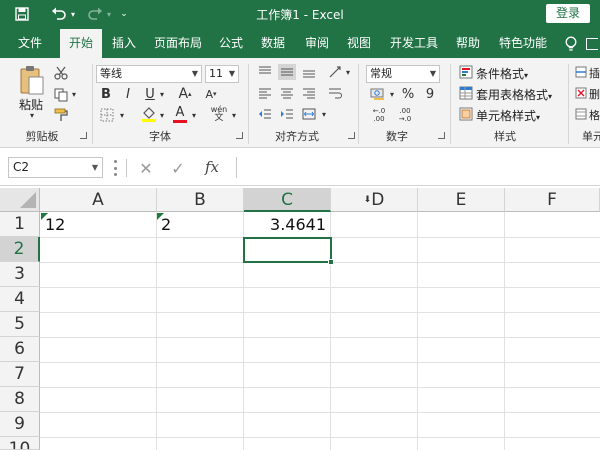 The image size is (600, 450). What do you see at coordinates (581, 72) in the screenshot?
I see `insert-cells-icon` at bounding box center [581, 72].